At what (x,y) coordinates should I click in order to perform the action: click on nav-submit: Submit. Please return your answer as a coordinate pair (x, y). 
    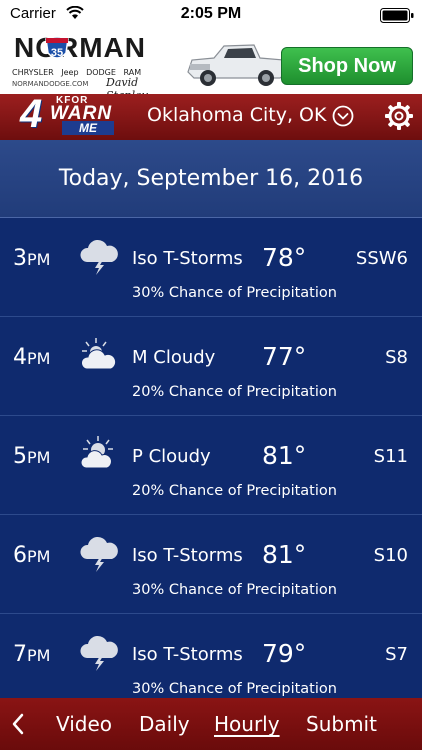
    Looking at the image, I should click on (341, 724).